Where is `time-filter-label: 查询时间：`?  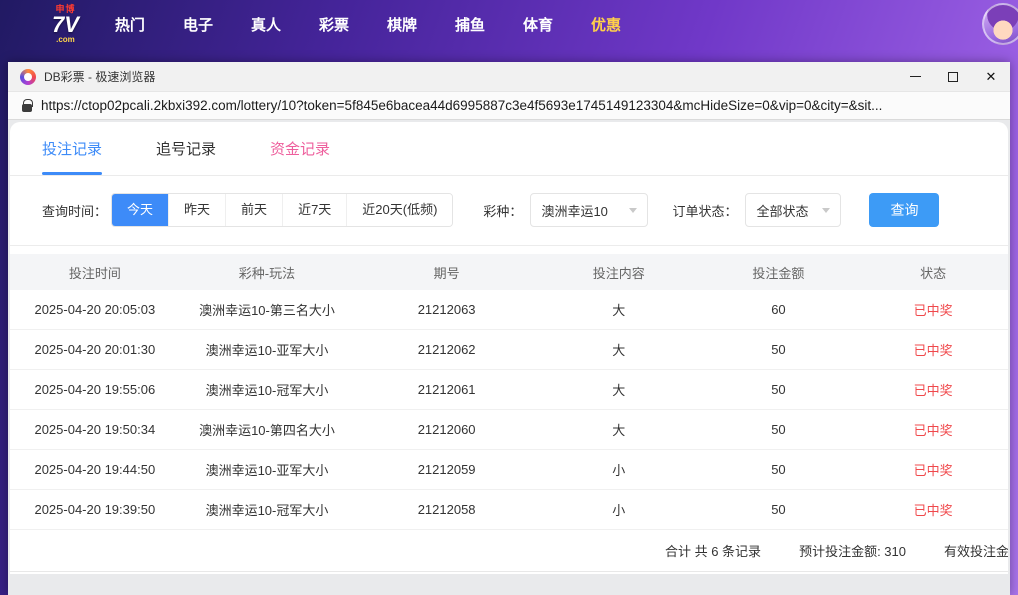
time-filter-label: 查询时间： is located at coordinates (75, 211).